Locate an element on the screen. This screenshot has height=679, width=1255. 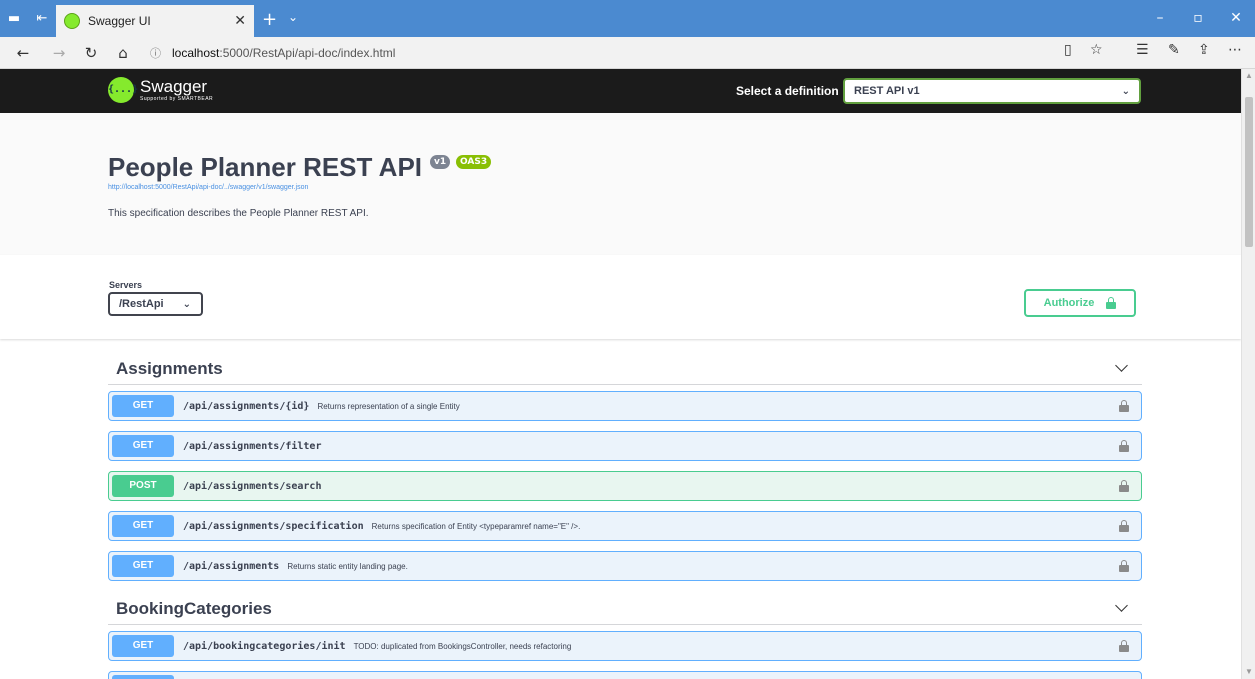
pen-icon: ✎ is located at coordinates (1174, 50).